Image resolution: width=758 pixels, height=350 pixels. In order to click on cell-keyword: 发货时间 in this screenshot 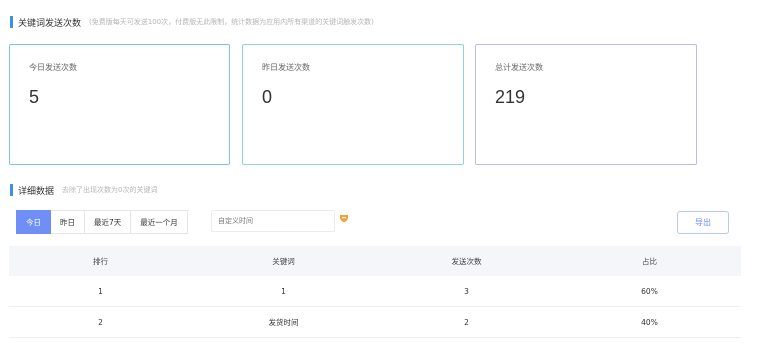, I will do `click(283, 322)`.